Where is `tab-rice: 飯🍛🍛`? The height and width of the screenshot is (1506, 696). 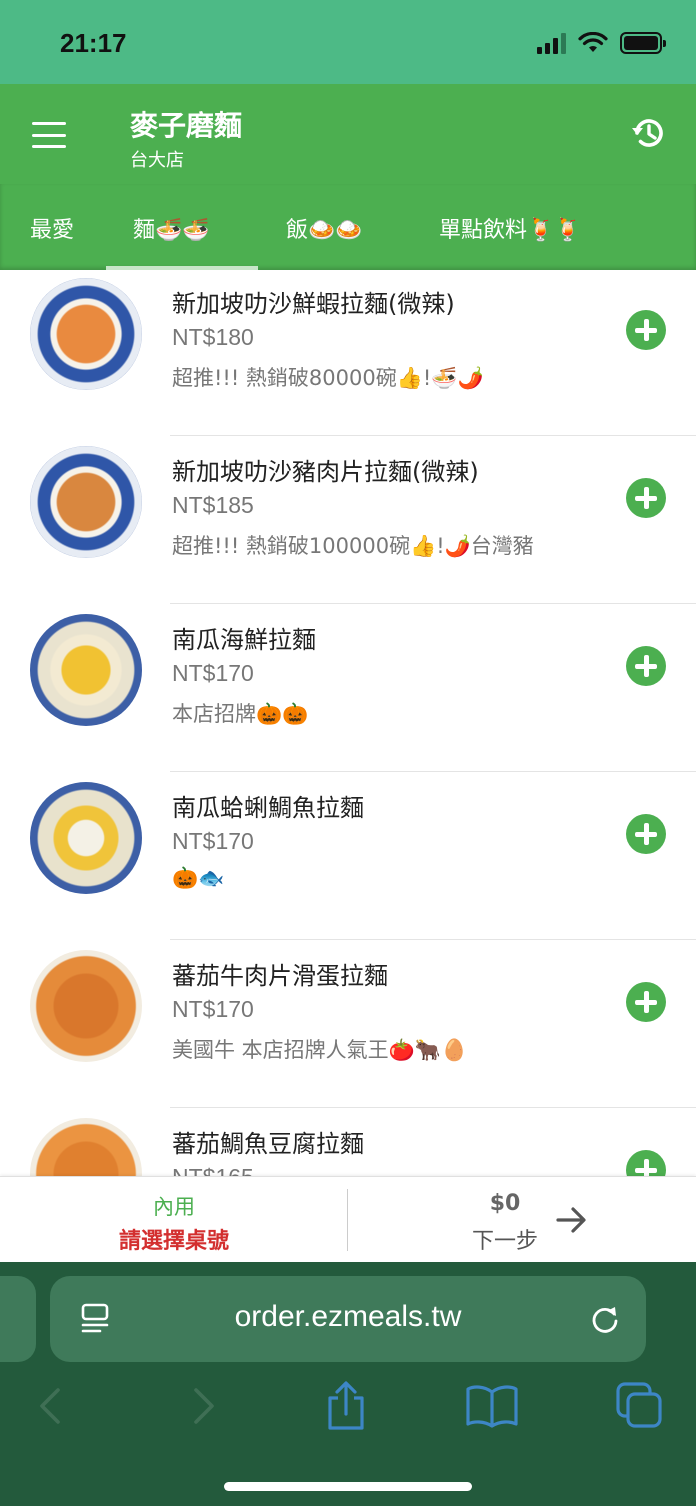
tab-rice: 飯🍛🍛 is located at coordinates (324, 228).